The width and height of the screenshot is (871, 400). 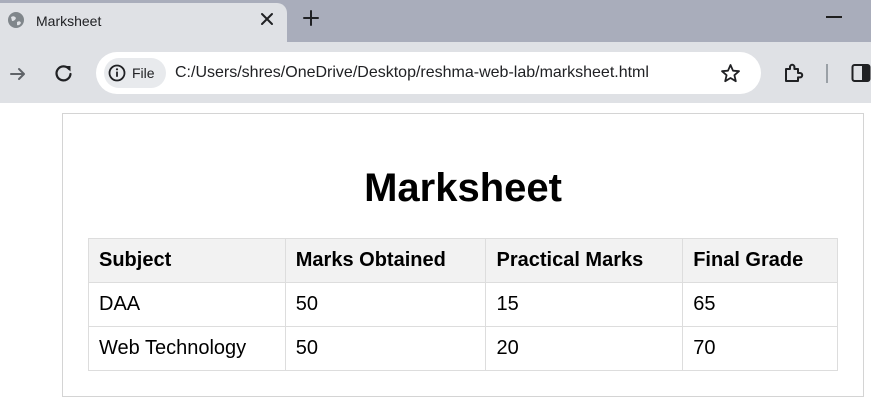 What do you see at coordinates (143, 73) in the screenshot?
I see `site-chip-label: File` at bounding box center [143, 73].